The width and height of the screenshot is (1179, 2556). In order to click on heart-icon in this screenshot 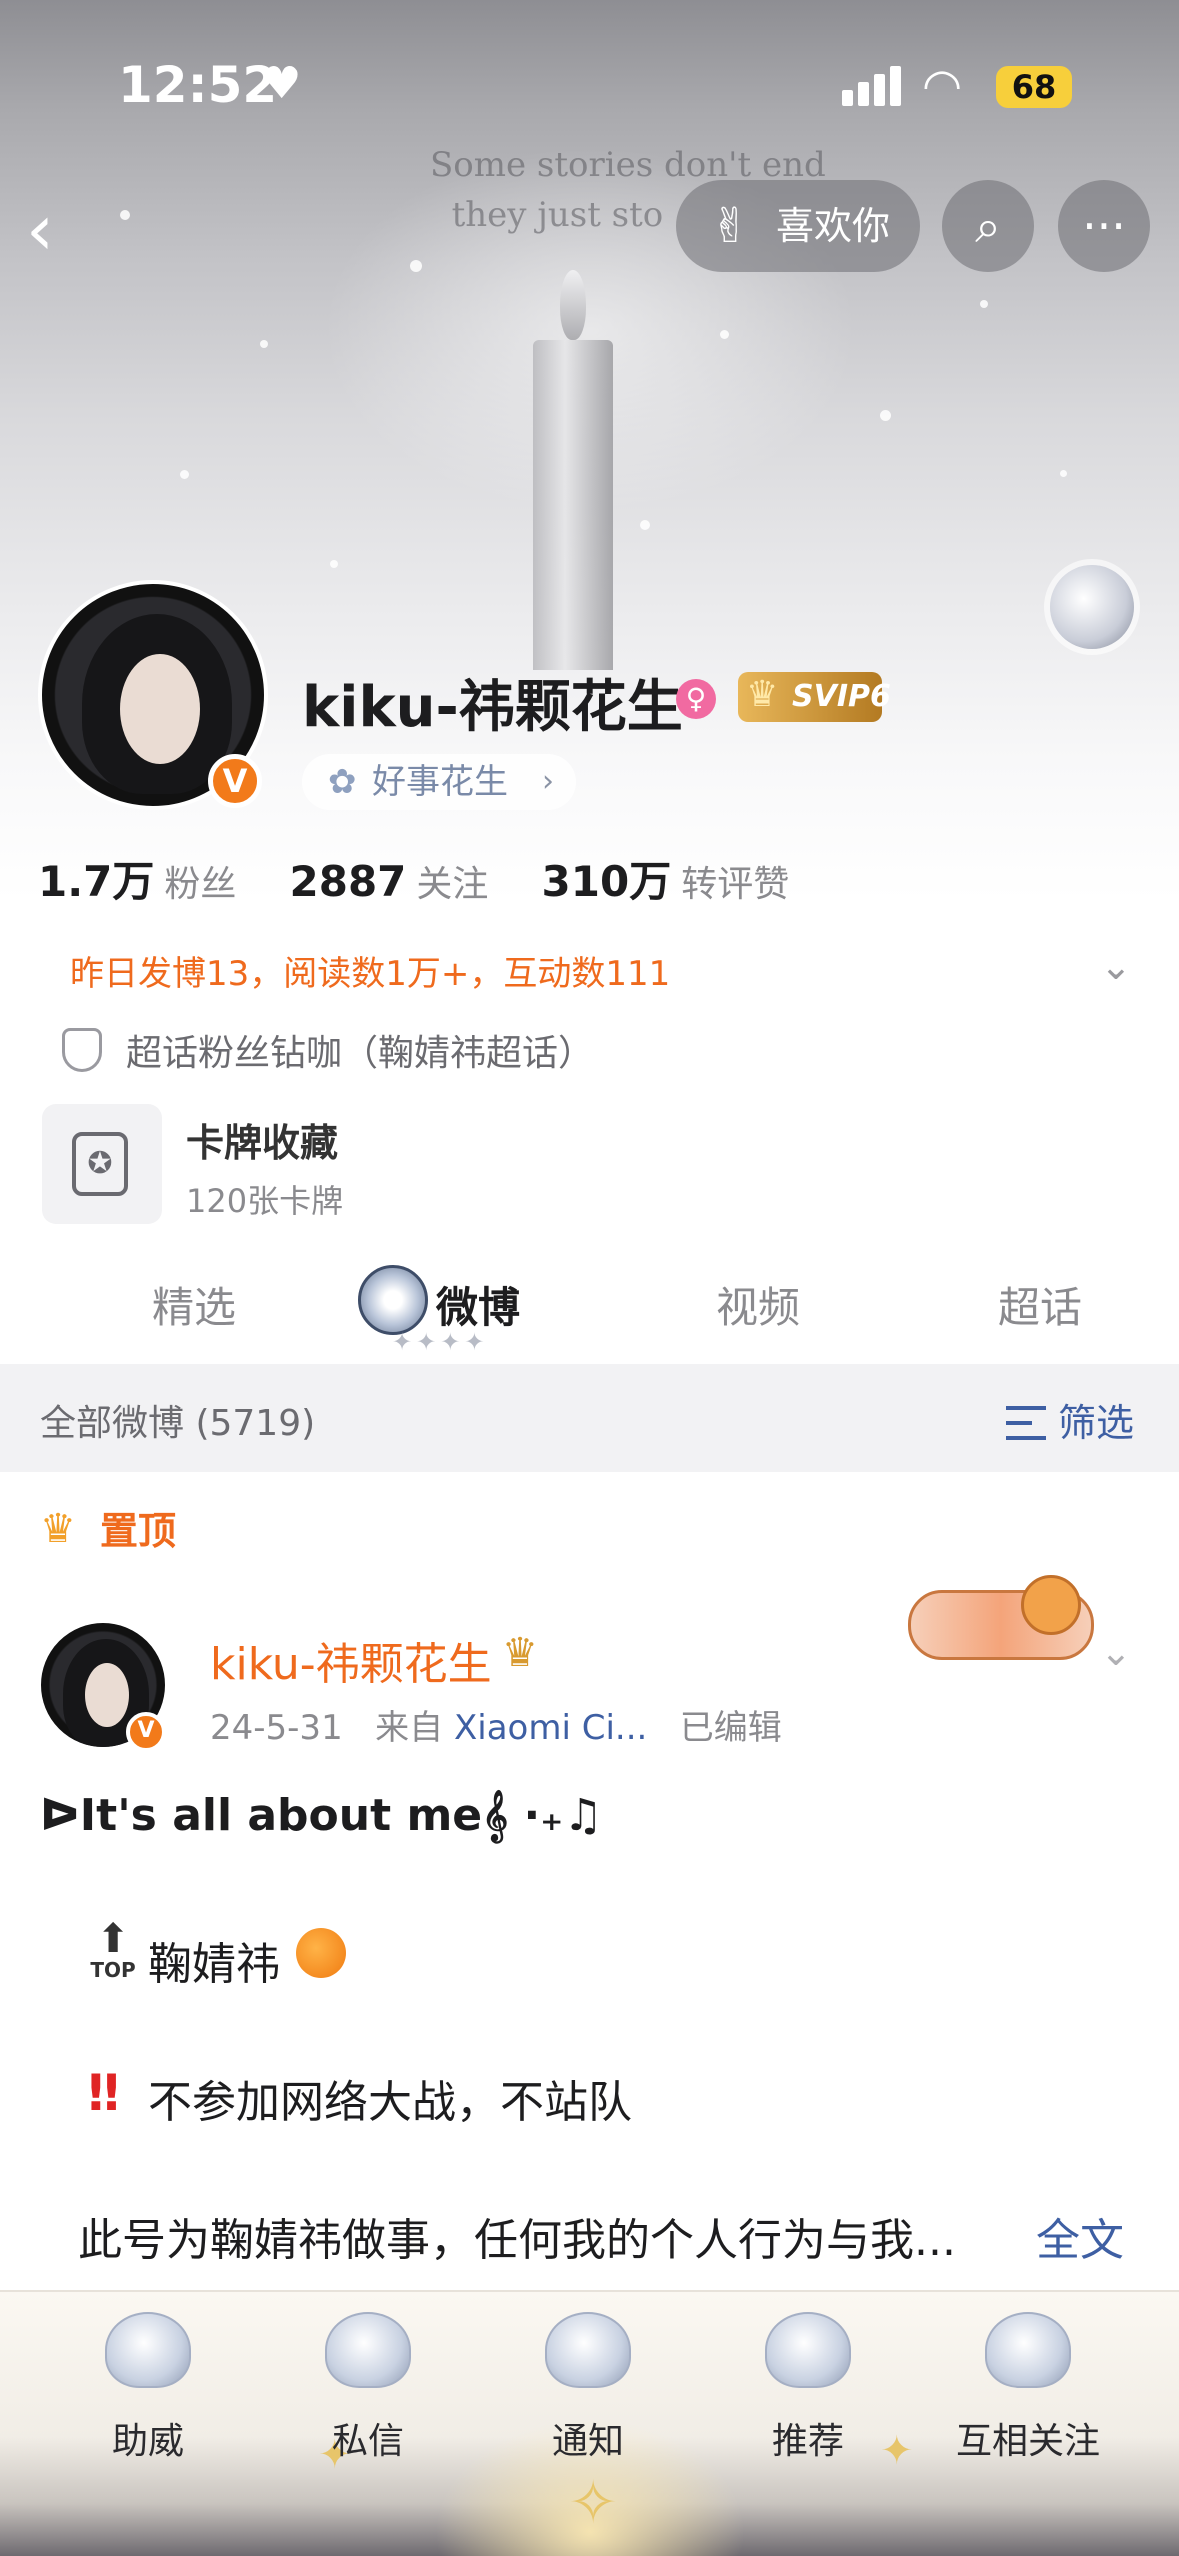, I will do `click(1028, 2350)`.